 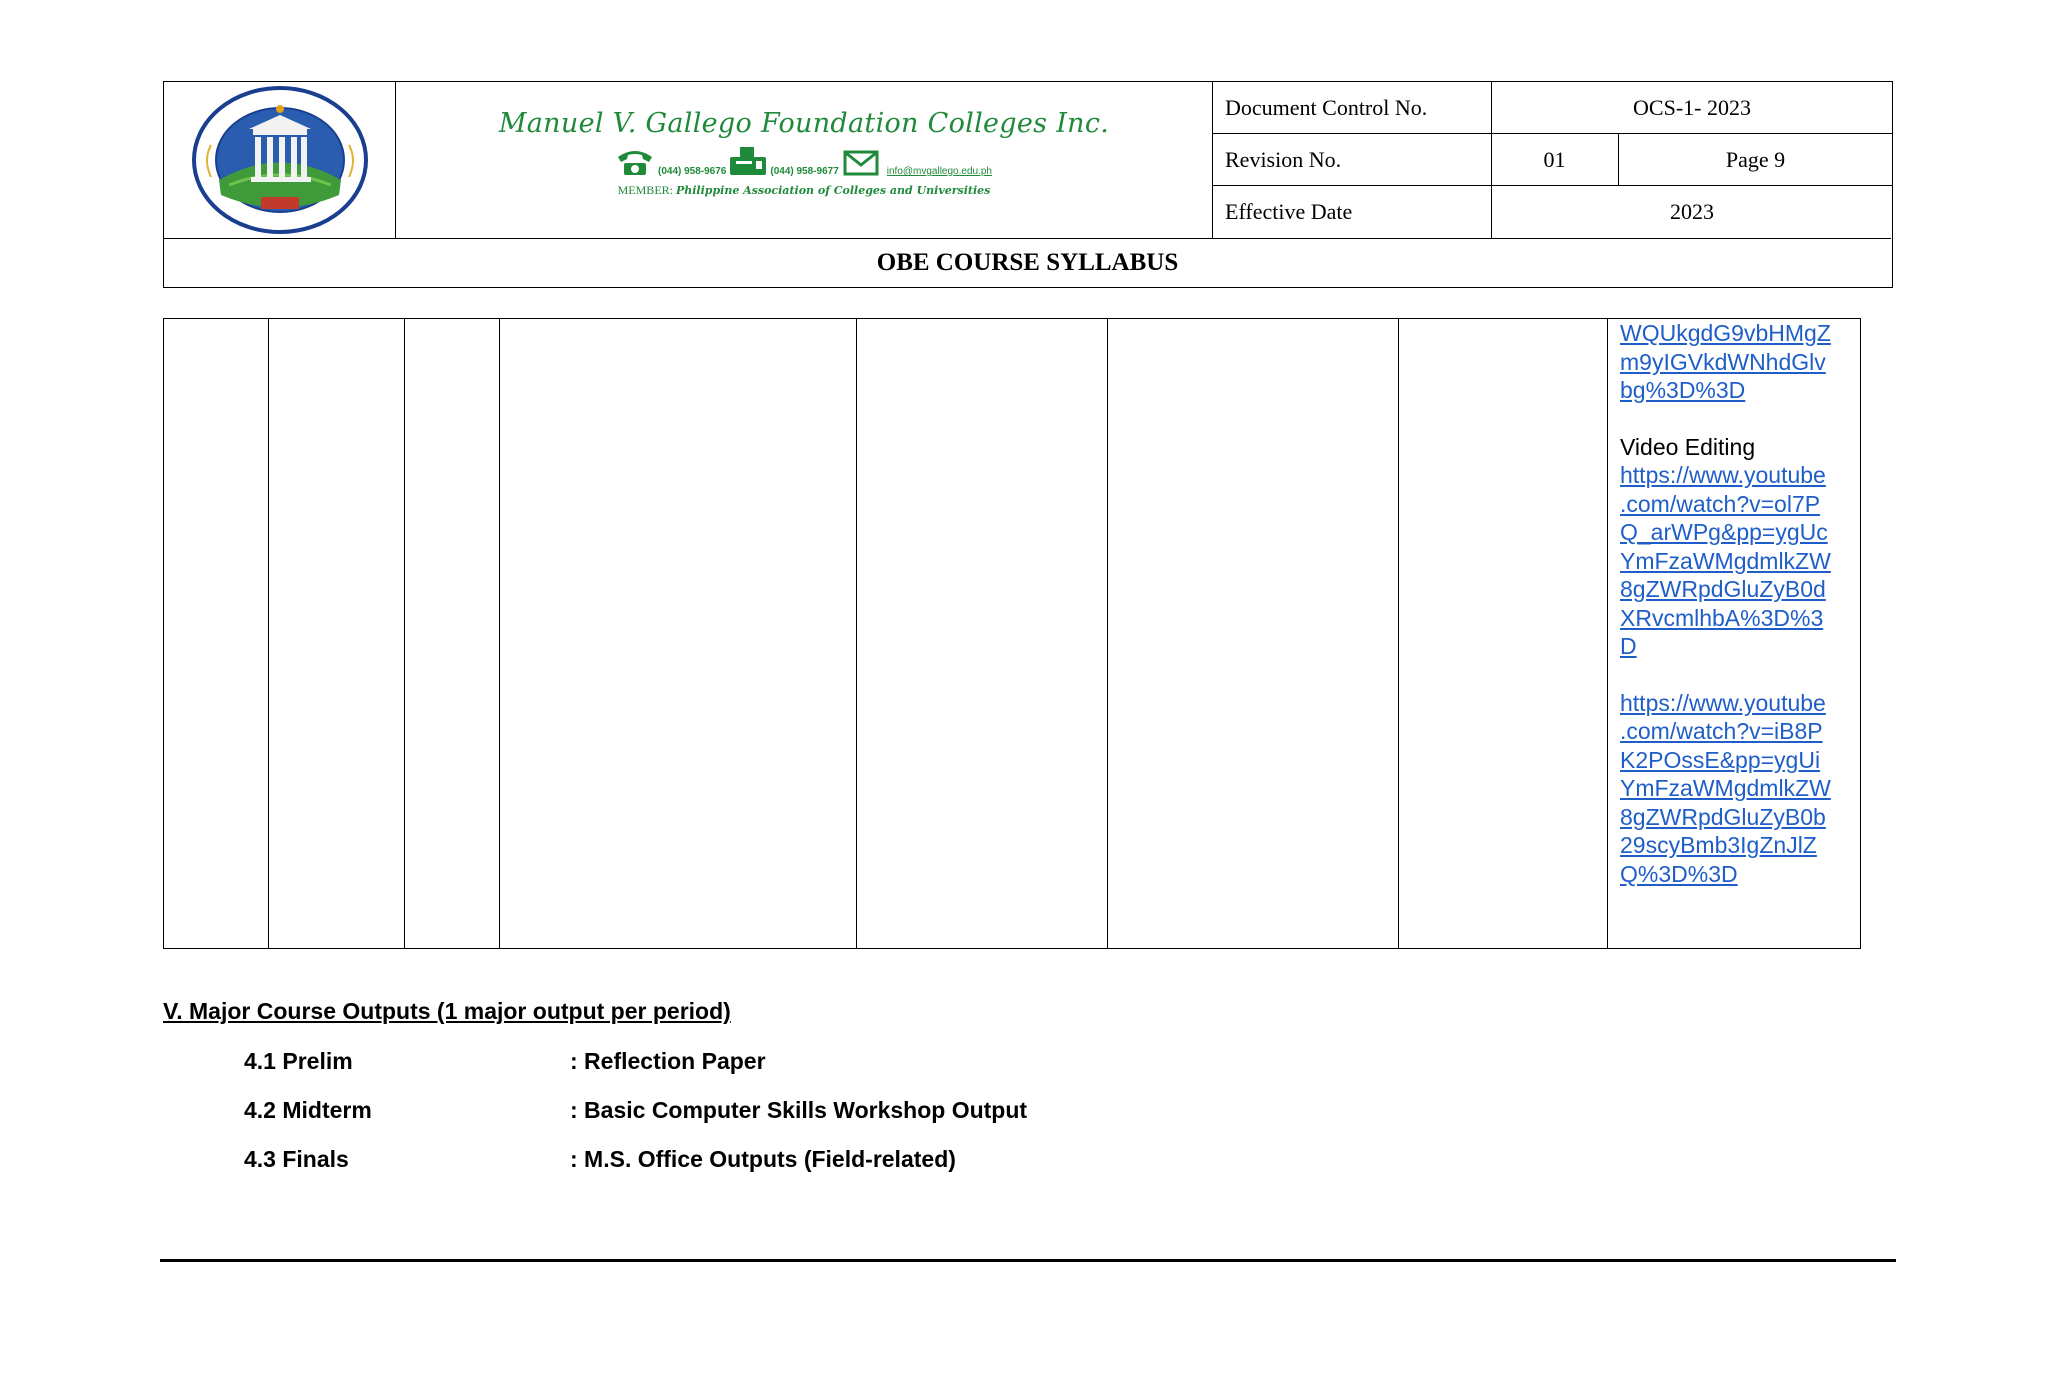 I want to click on page-number: Page 9, so click(x=1755, y=159).